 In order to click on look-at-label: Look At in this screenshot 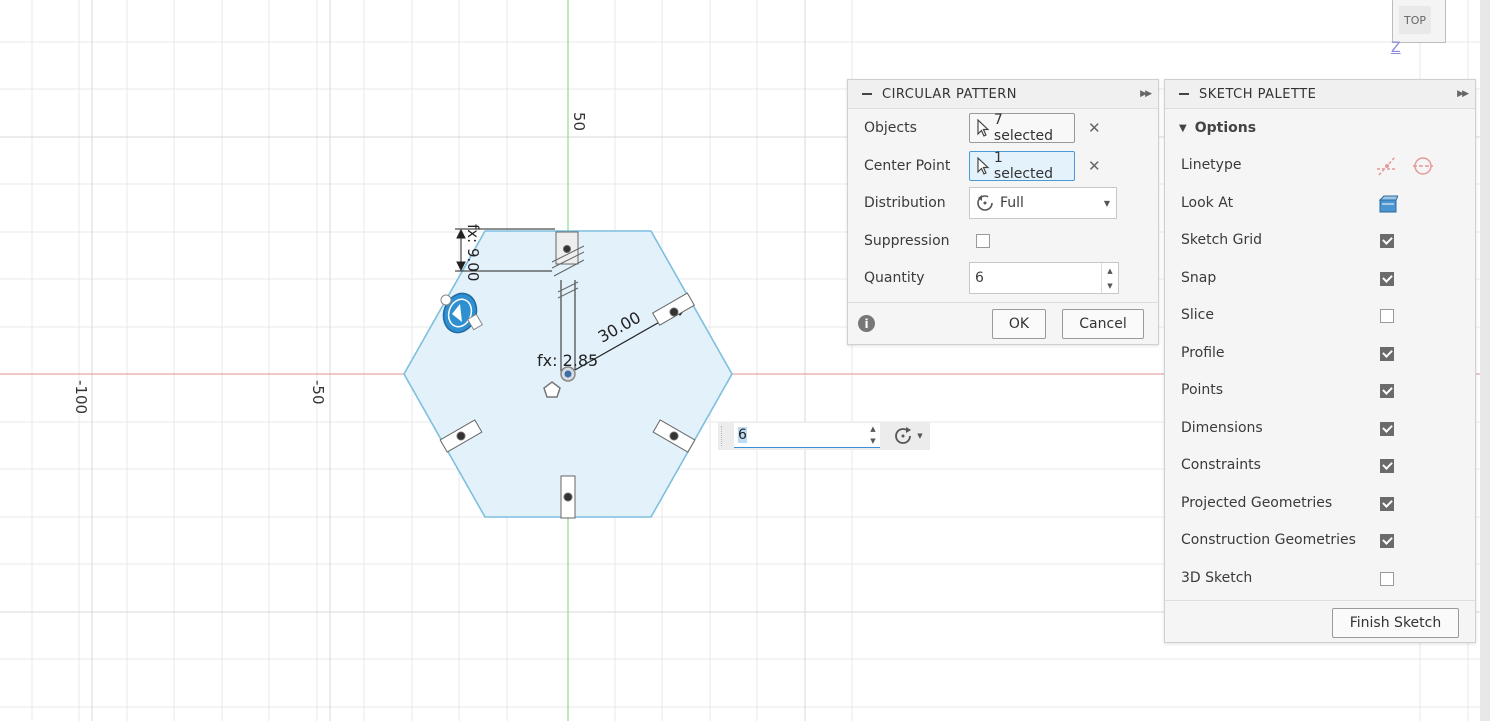, I will do `click(1207, 203)`.